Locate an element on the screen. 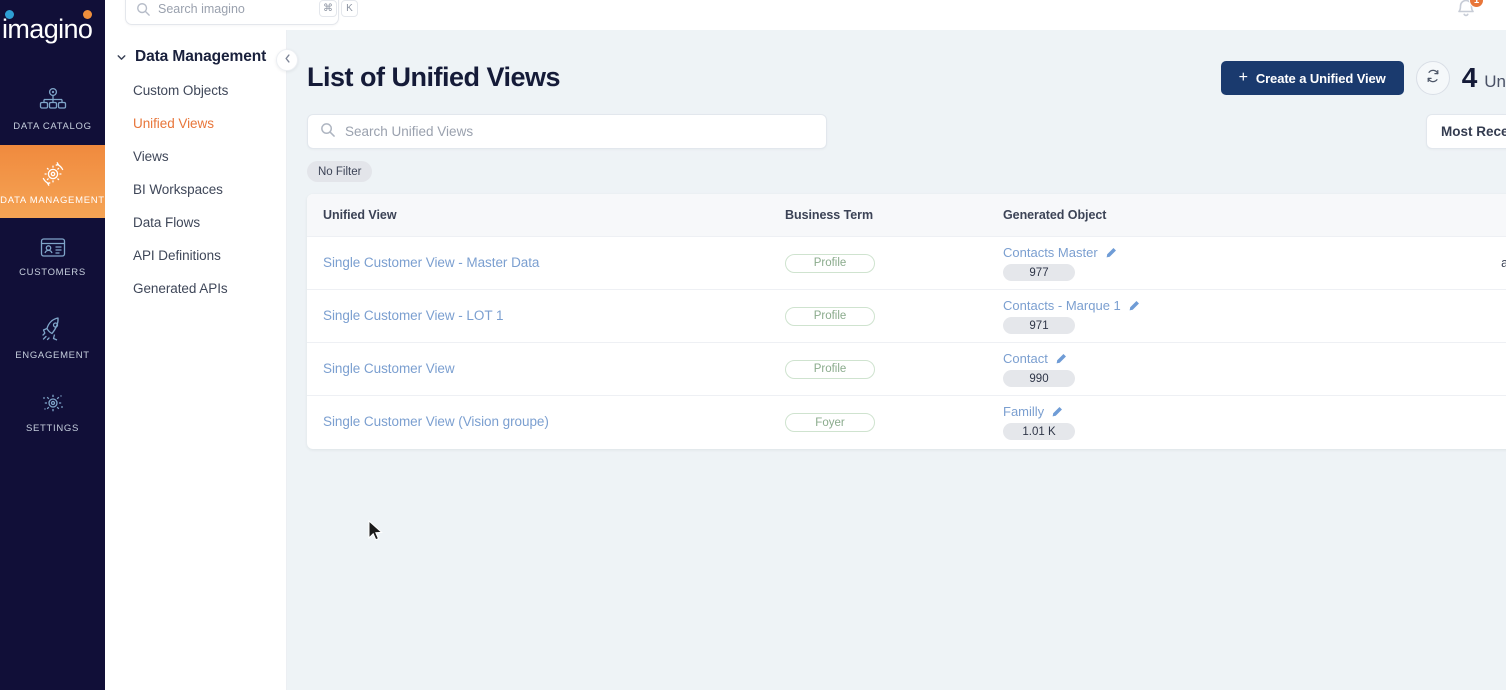 This screenshot has height=690, width=1506. kbd-command-key: ⌘ is located at coordinates (328, 8).